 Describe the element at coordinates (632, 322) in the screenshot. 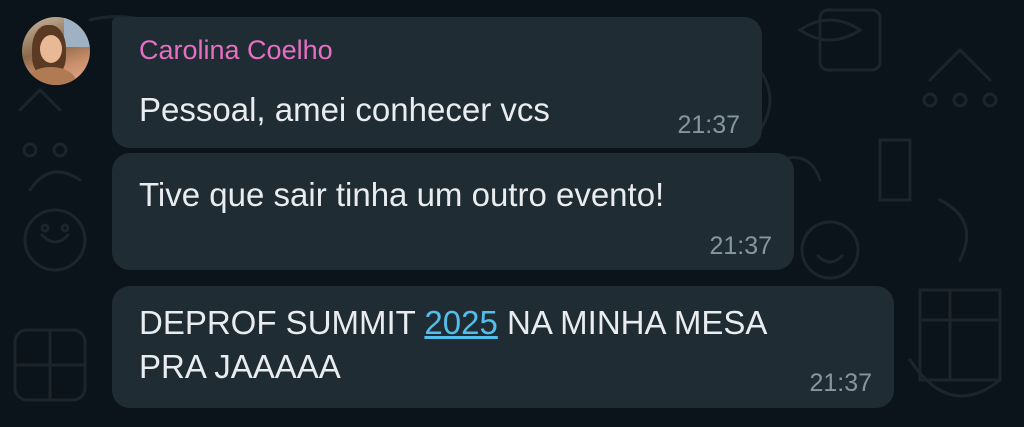

I see `message-text-part: NA MINHA MESA` at that location.